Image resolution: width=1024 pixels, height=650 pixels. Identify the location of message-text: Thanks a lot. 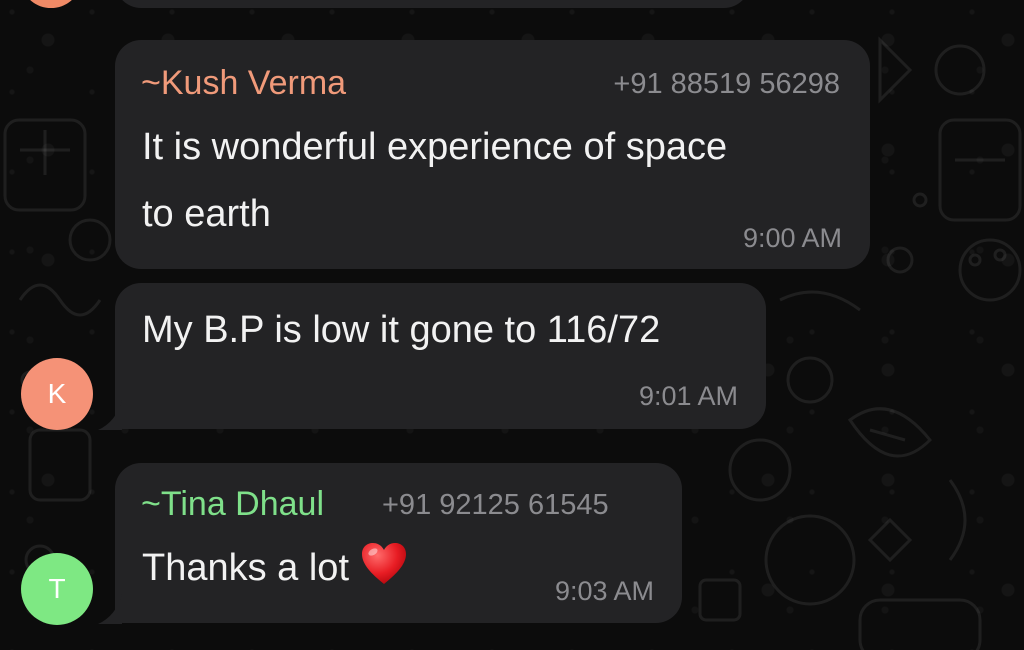
(245, 568).